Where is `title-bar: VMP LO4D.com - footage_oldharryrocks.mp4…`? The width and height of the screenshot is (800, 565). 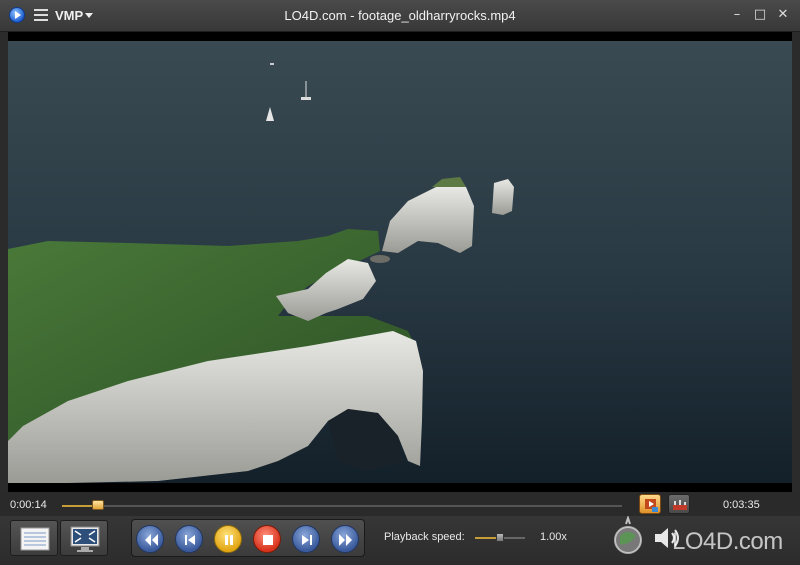 title-bar: VMP LO4D.com - footage_oldharryrocks.mp4… is located at coordinates (400, 16).